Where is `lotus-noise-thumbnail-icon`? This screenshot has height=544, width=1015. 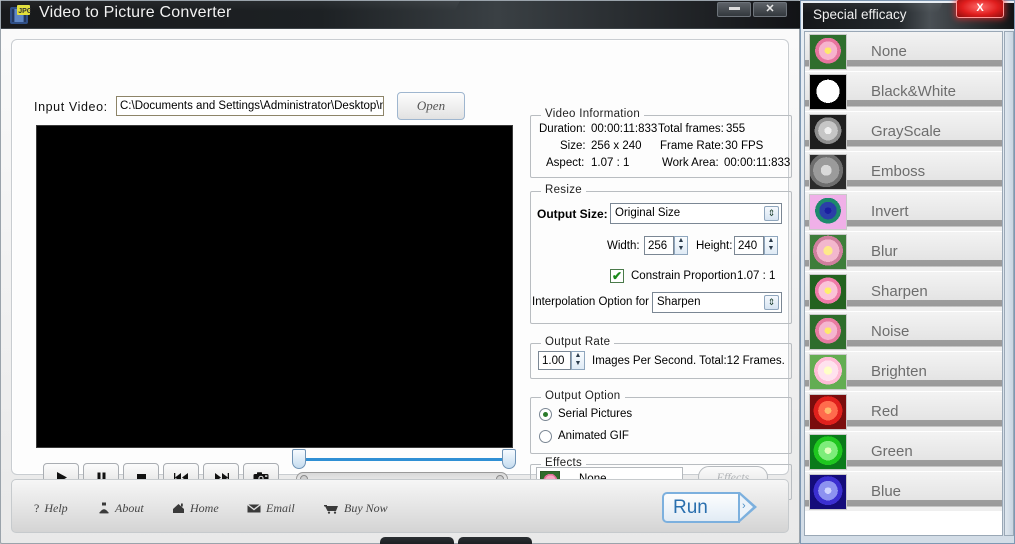
lotus-noise-thumbnail-icon is located at coordinates (828, 331).